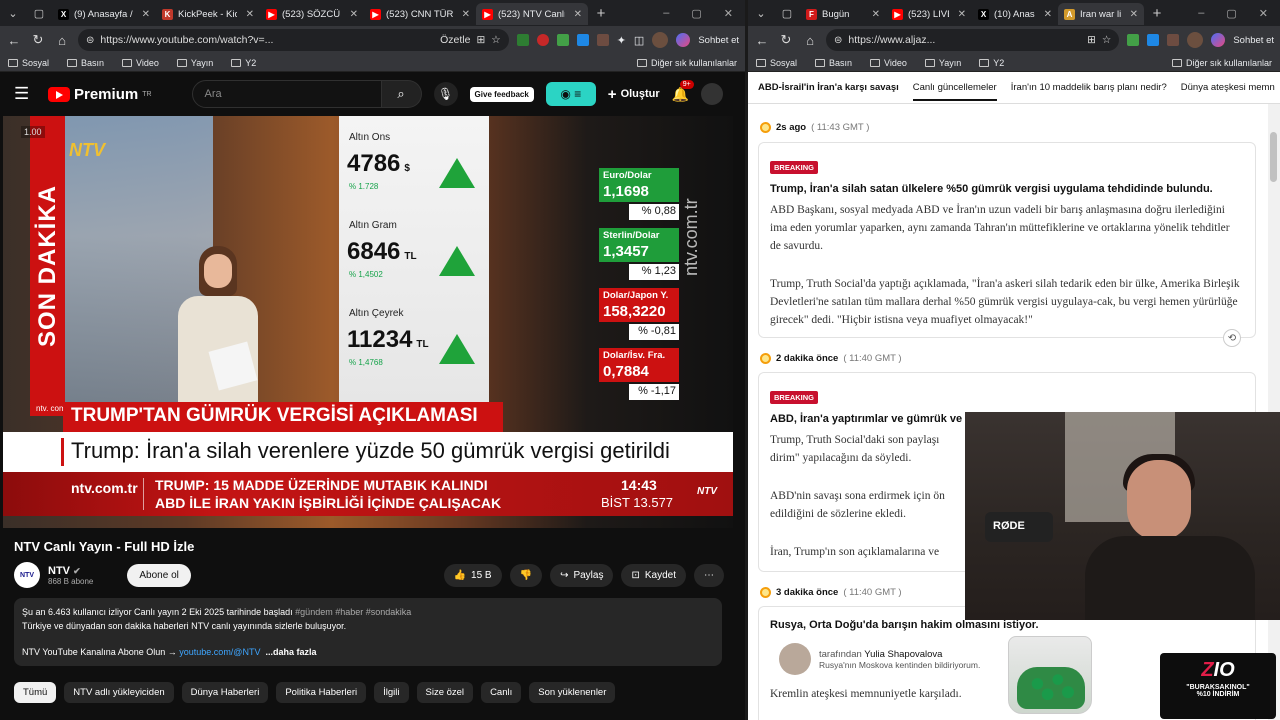 This screenshot has width=1280, height=720. Describe the element at coordinates (501, 94) in the screenshot. I see `give-feedback-button: Give feedback` at that location.